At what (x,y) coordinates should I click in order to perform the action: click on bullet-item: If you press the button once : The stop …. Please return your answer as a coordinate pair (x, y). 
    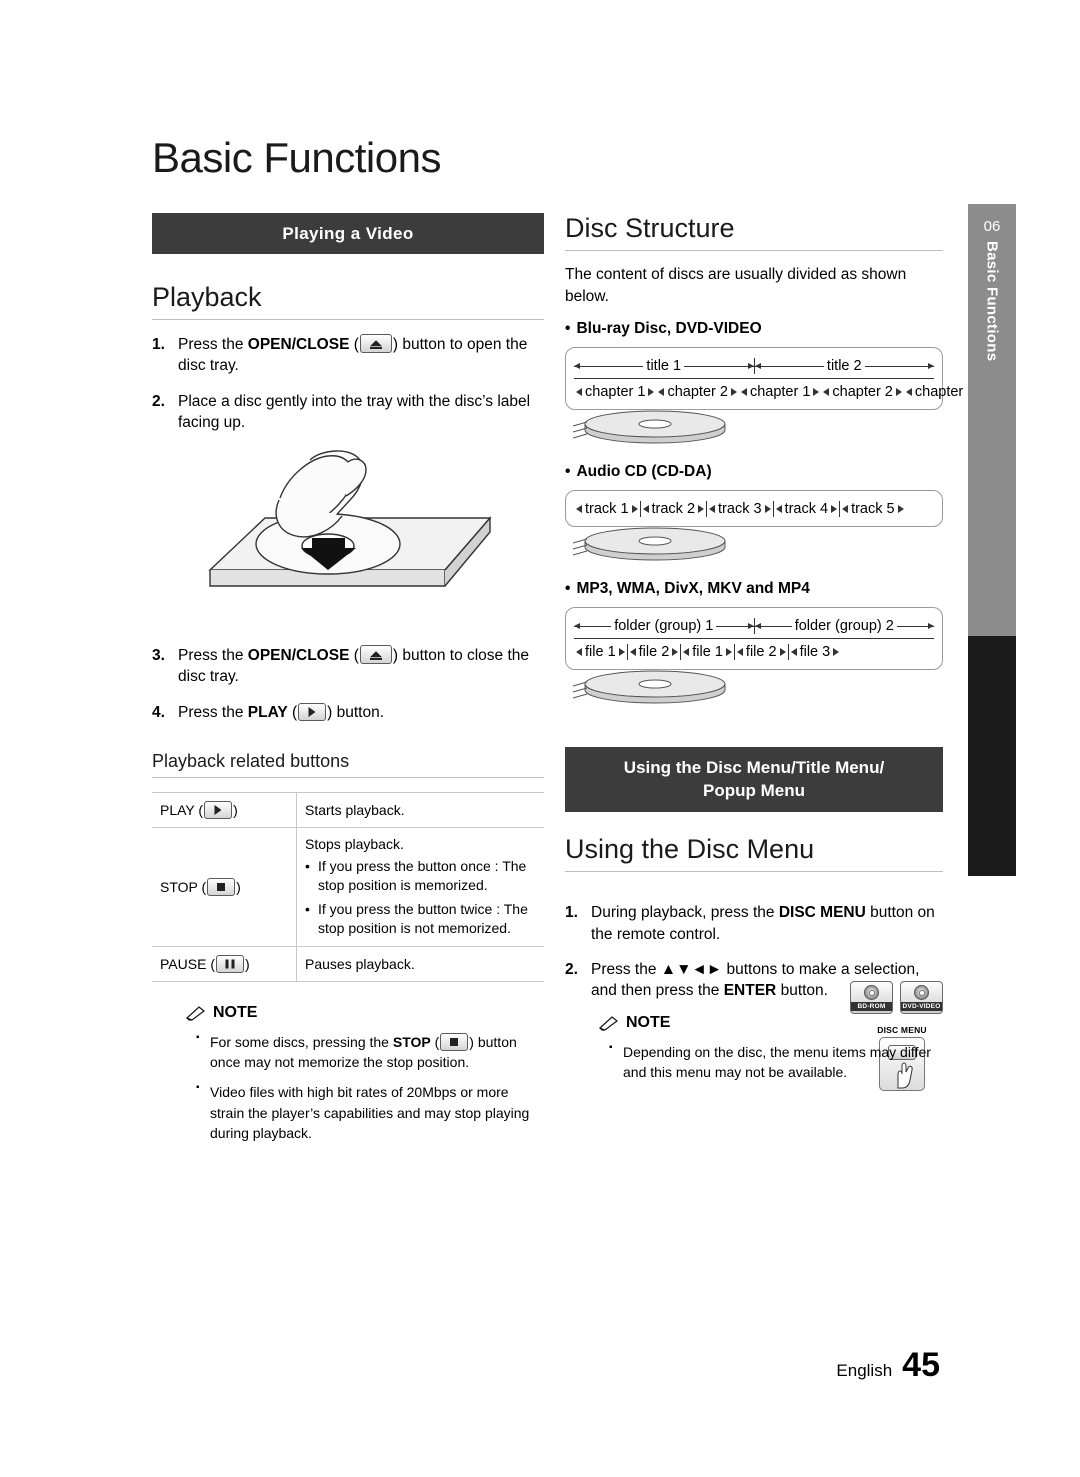
    Looking at the image, I should click on (420, 876).